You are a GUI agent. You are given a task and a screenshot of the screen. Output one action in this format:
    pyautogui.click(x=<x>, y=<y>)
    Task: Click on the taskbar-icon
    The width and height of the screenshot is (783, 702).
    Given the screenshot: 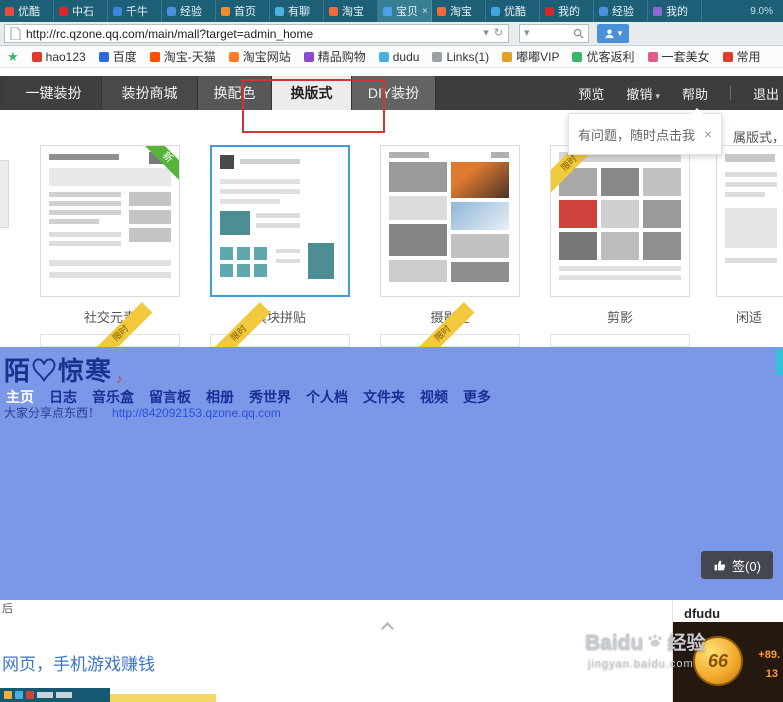 What is the action you would take?
    pyautogui.click(x=30, y=695)
    